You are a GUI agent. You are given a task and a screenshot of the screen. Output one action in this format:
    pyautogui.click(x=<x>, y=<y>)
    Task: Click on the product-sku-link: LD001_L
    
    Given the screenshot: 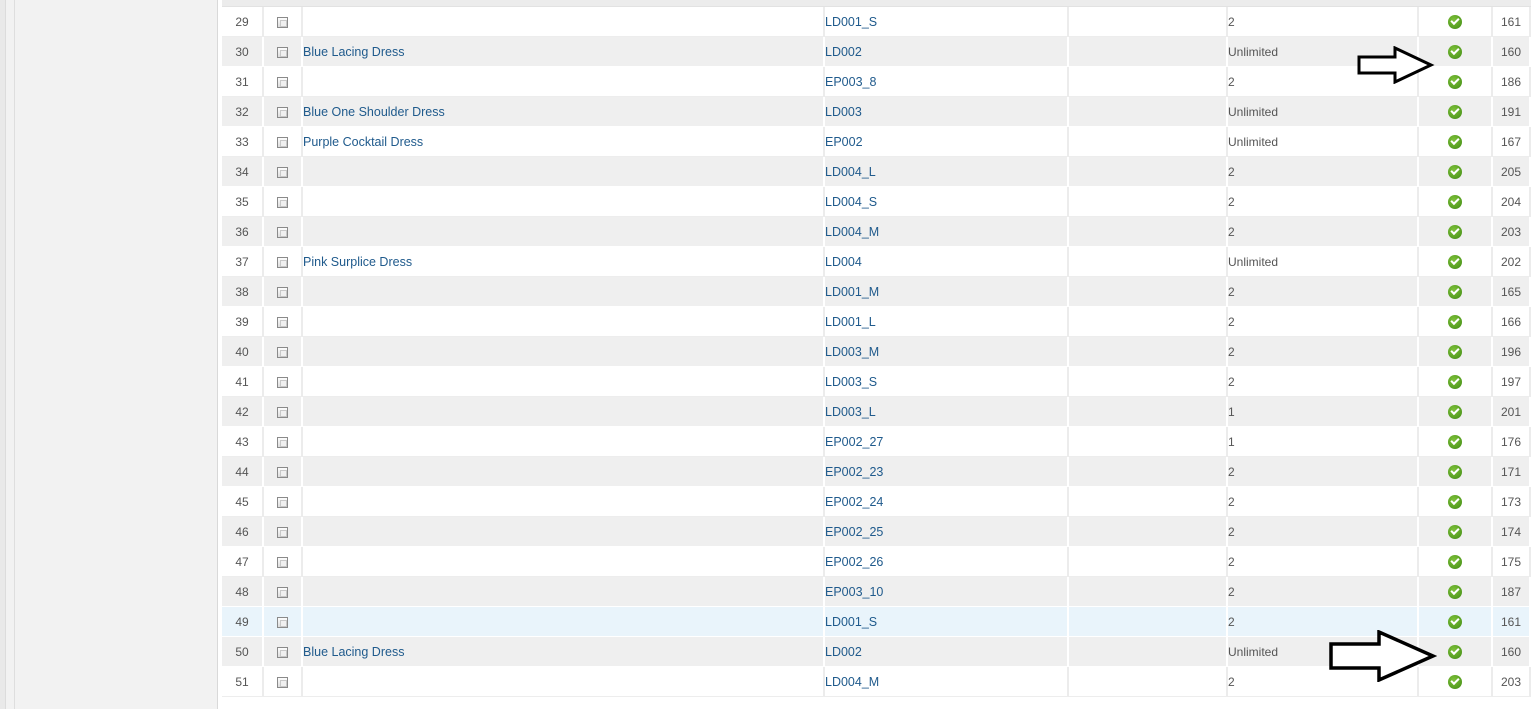 What is the action you would take?
    pyautogui.click(x=850, y=322)
    